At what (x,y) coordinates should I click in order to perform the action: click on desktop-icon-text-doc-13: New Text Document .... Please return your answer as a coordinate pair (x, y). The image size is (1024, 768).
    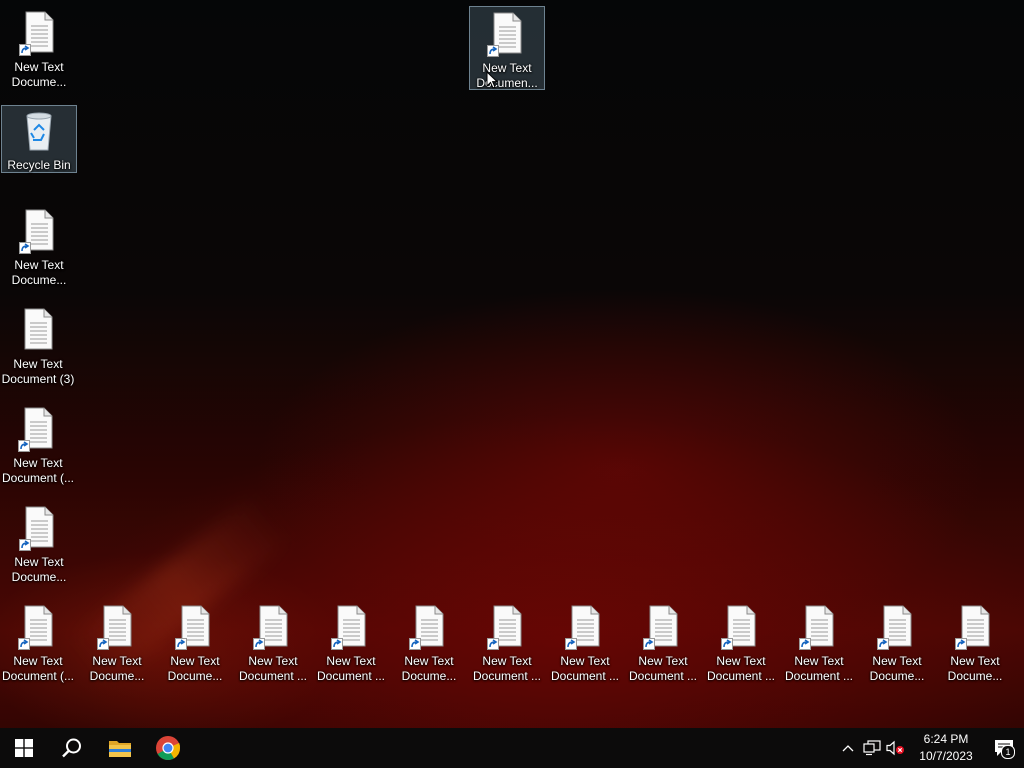
    Looking at the image, I should click on (507, 642).